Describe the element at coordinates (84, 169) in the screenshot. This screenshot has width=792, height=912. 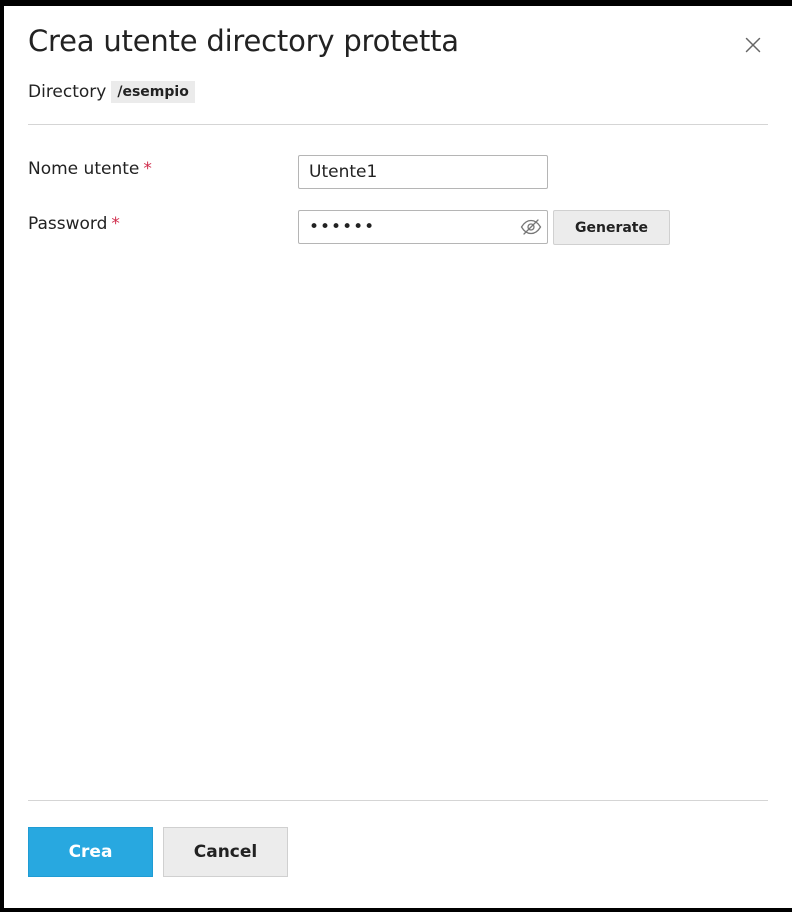
I see `username-label-text: Nome utente` at that location.